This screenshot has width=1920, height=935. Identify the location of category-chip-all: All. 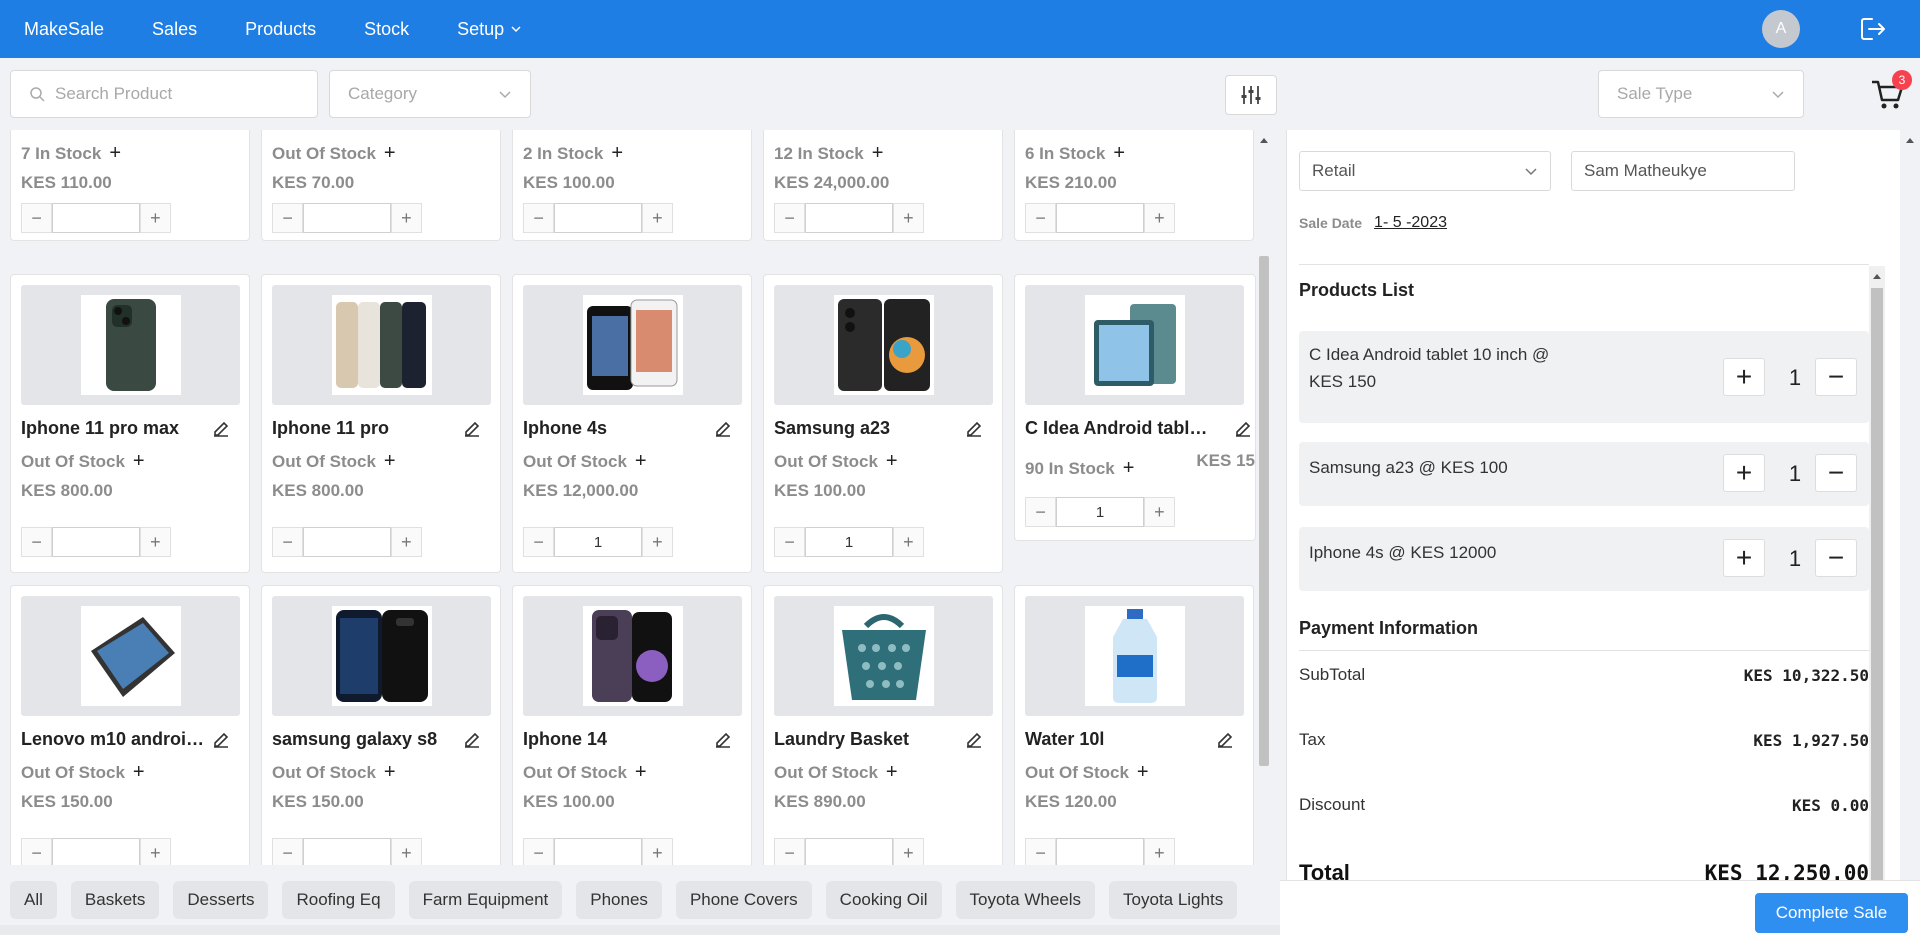
(33, 900).